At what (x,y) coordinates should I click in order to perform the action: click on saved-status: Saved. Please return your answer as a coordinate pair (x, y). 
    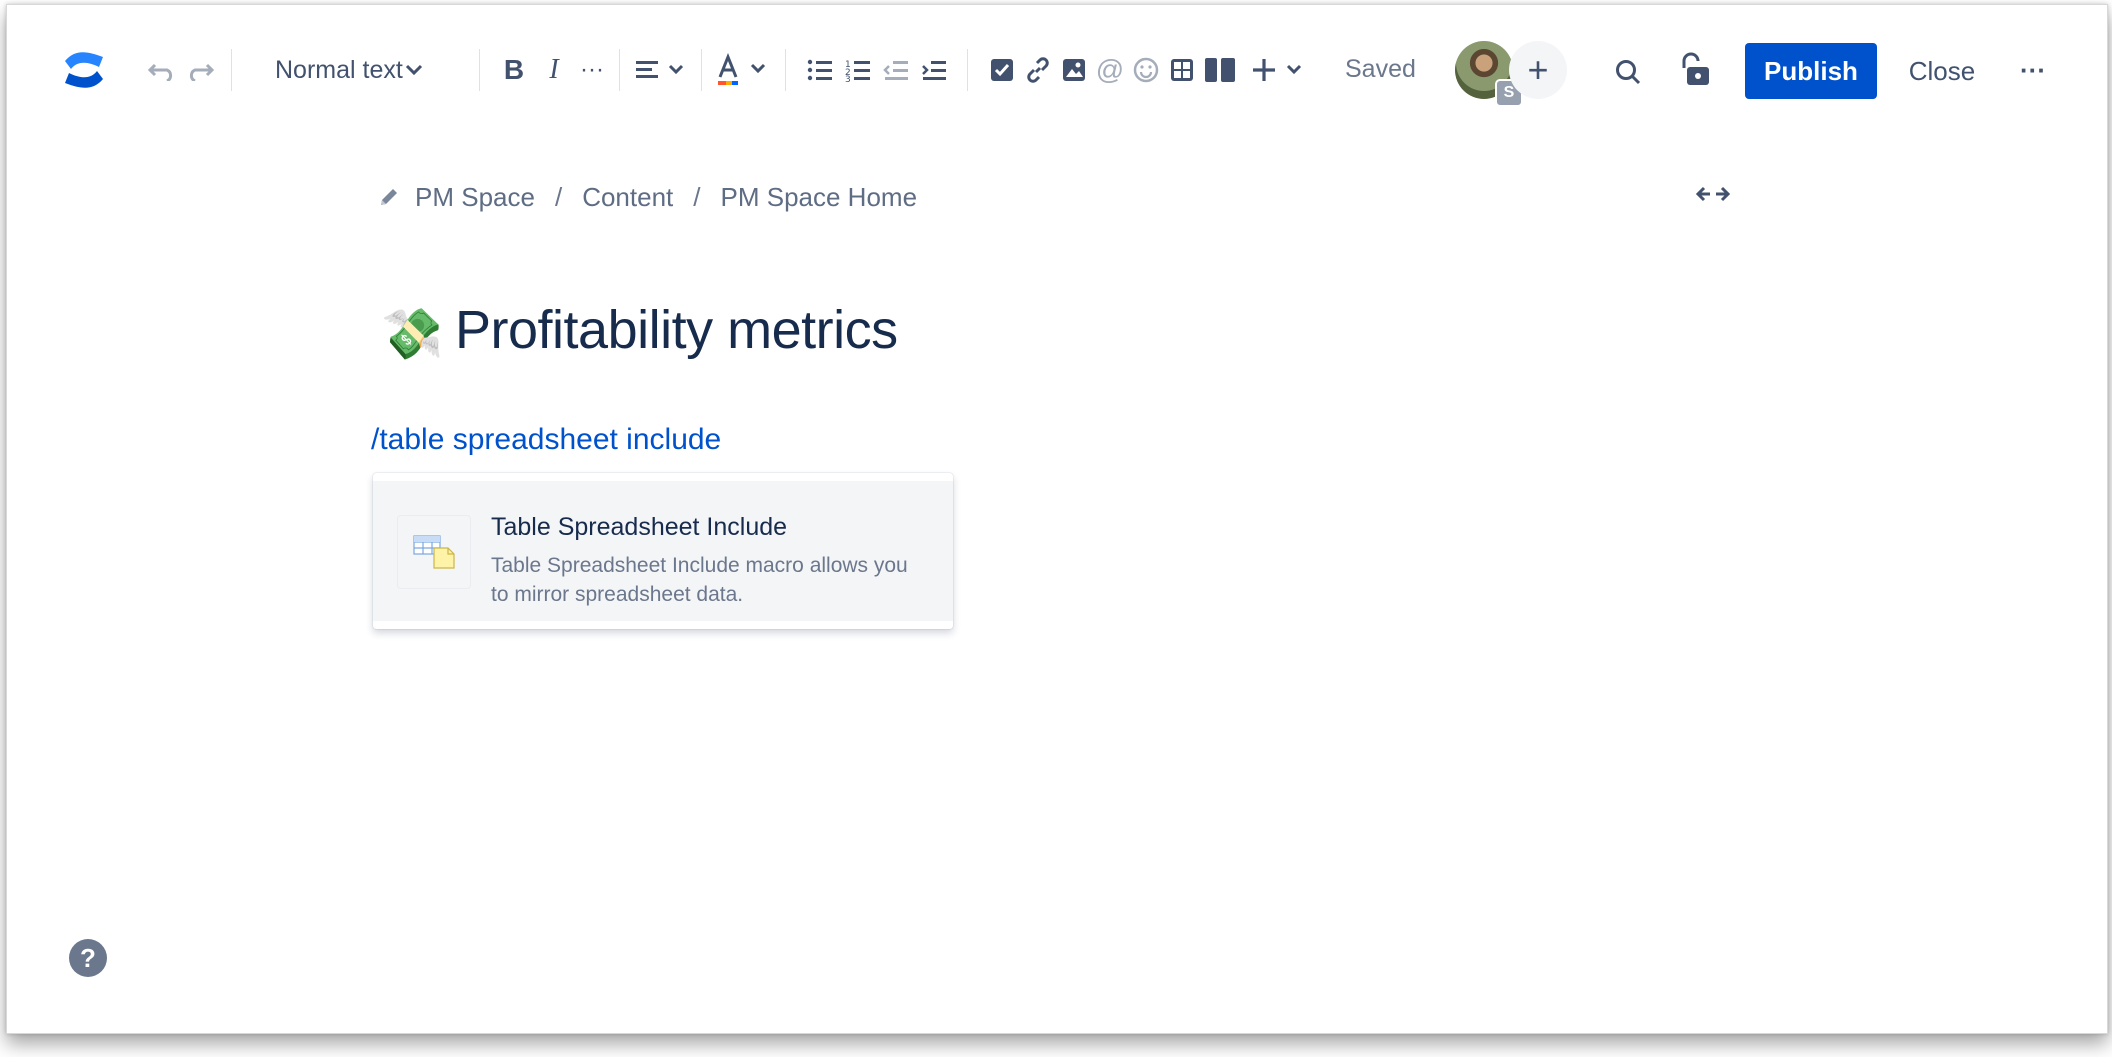
    Looking at the image, I should click on (1380, 69).